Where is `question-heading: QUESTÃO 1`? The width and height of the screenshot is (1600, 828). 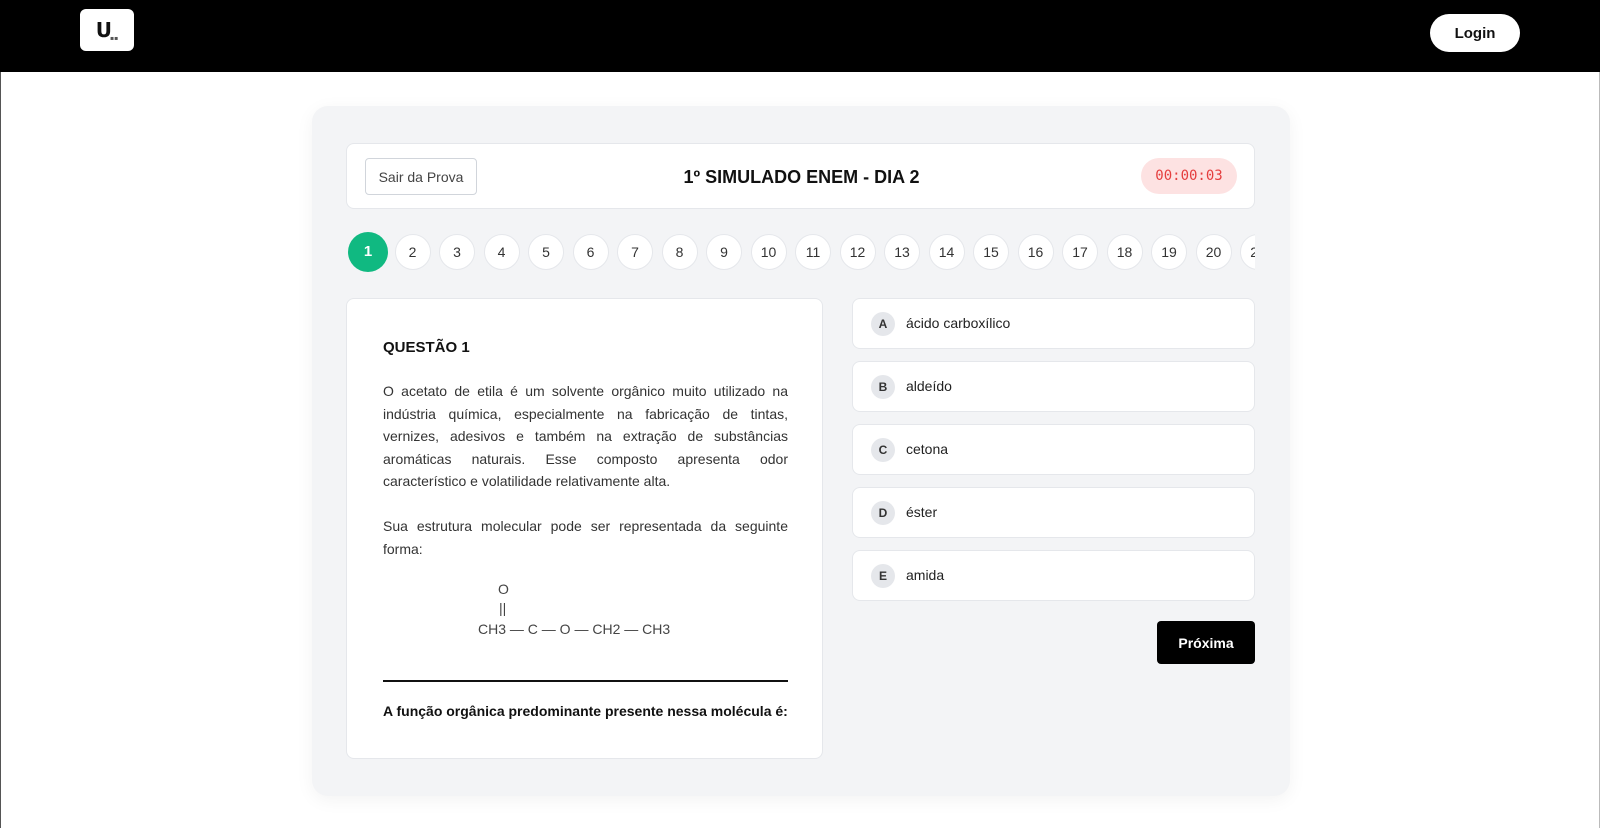
question-heading: QUESTÃO 1 is located at coordinates (426, 347).